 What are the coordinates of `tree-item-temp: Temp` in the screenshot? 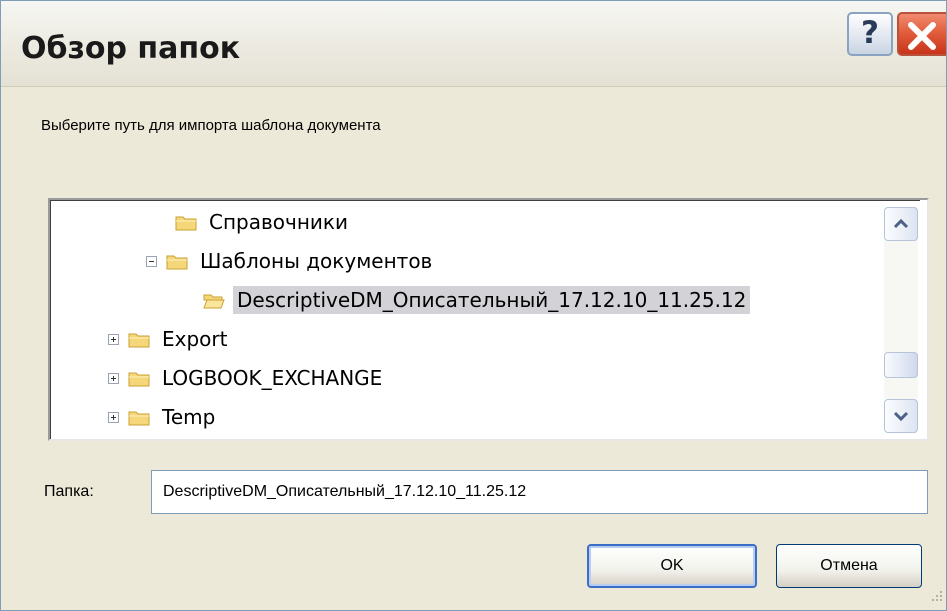 It's located at (163, 417).